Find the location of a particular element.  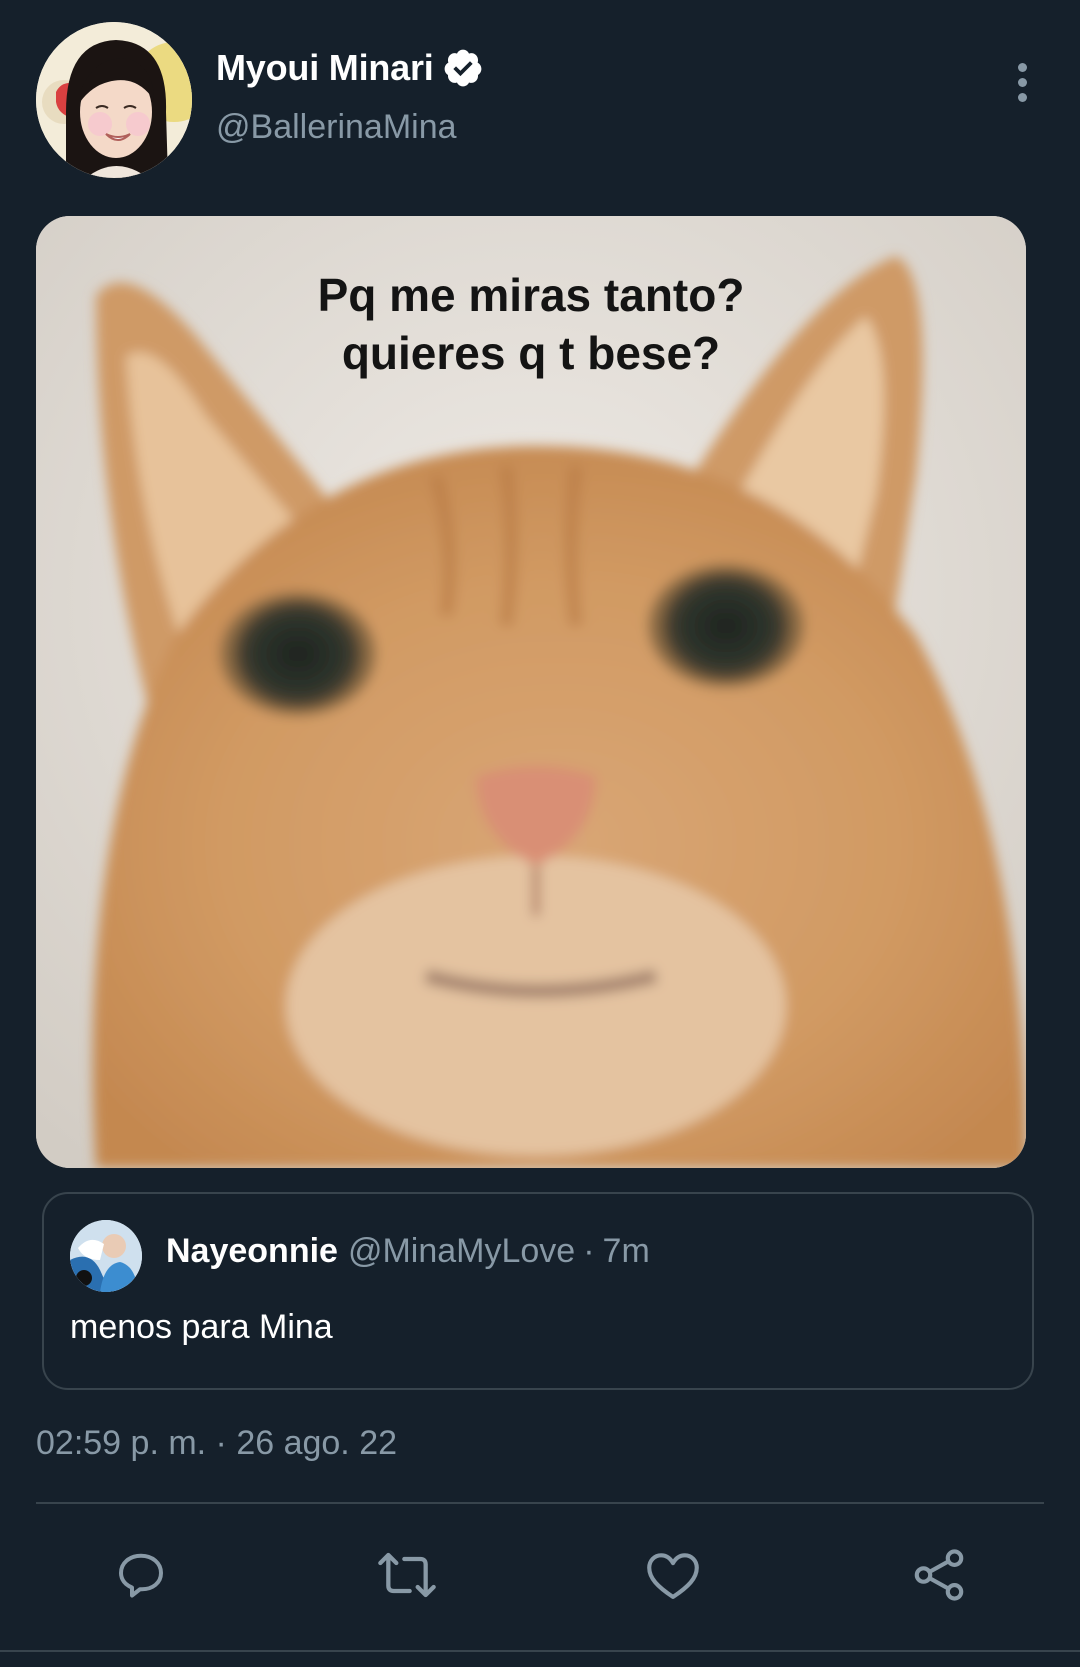

quoted-author-handle: @MinaMyLove is located at coordinates (461, 1251).